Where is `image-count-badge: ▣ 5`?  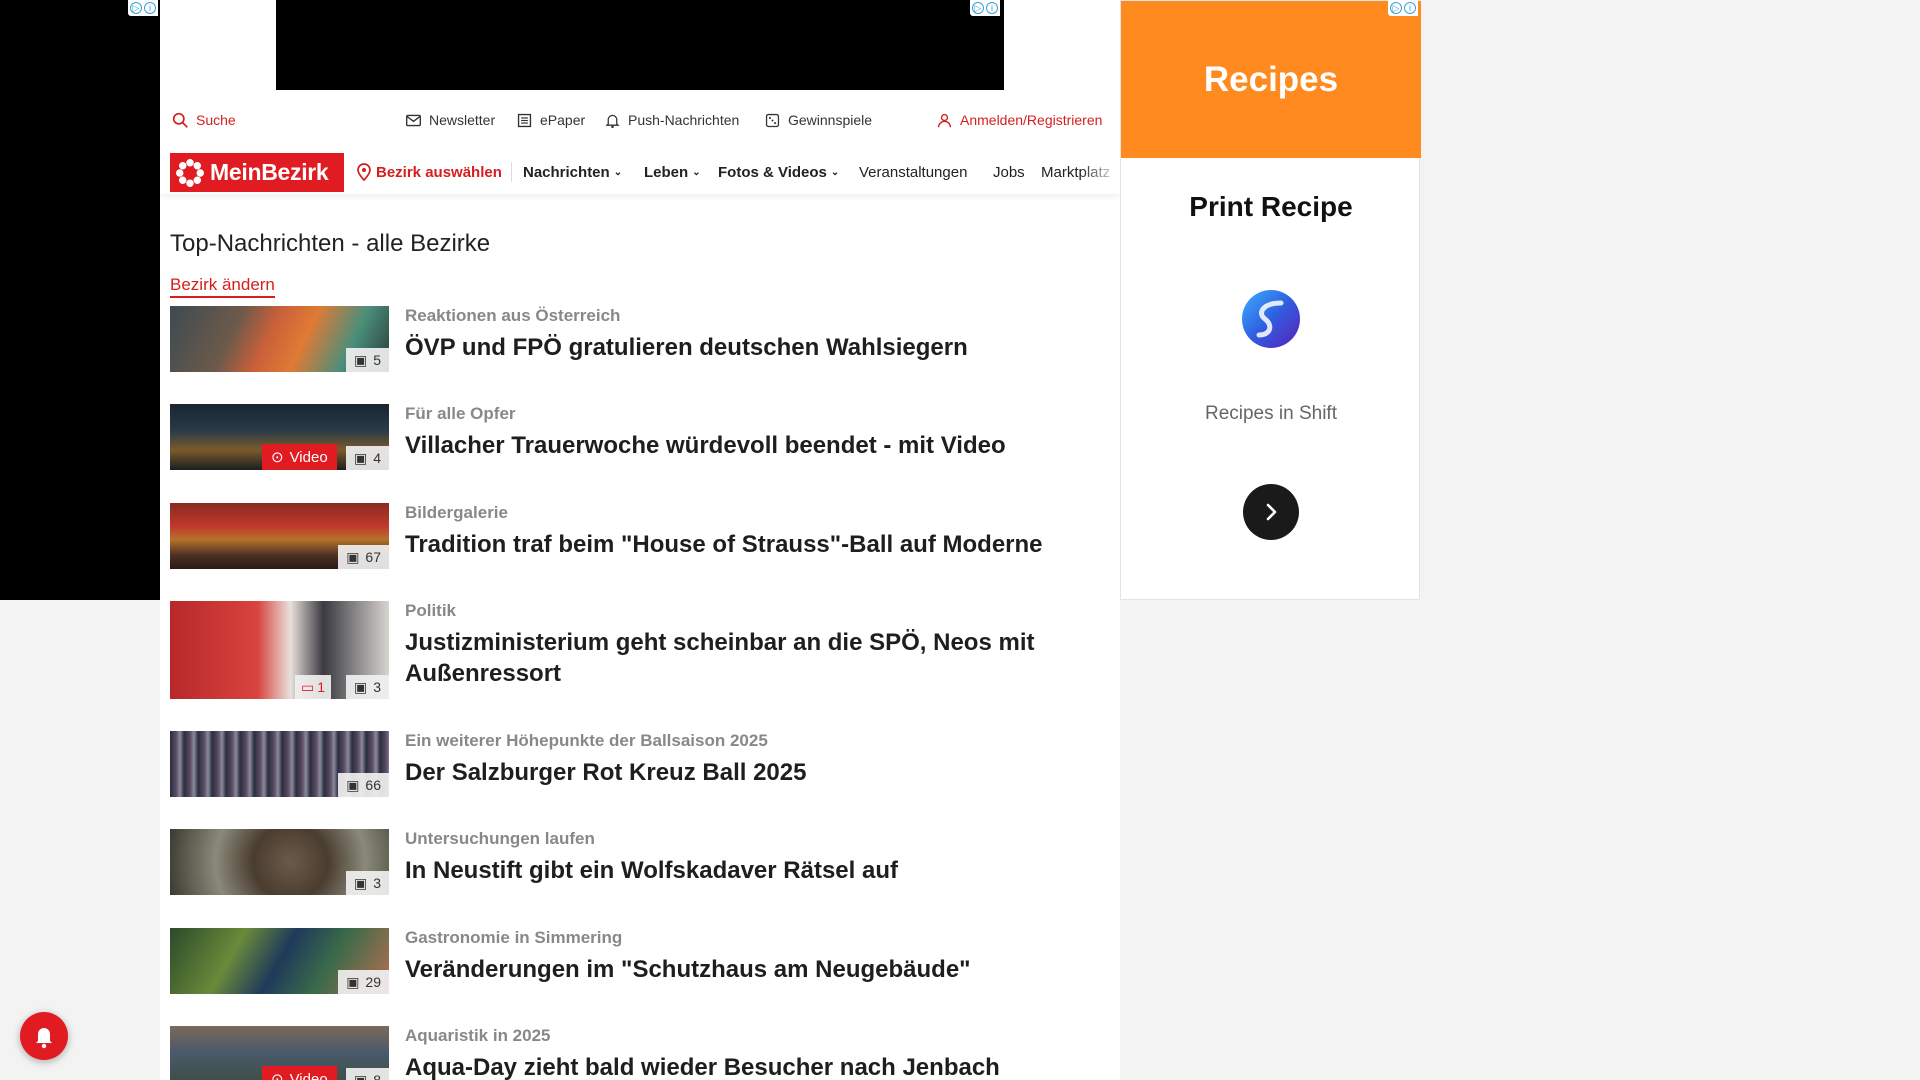
image-count-badge: ▣ 5 is located at coordinates (367, 360).